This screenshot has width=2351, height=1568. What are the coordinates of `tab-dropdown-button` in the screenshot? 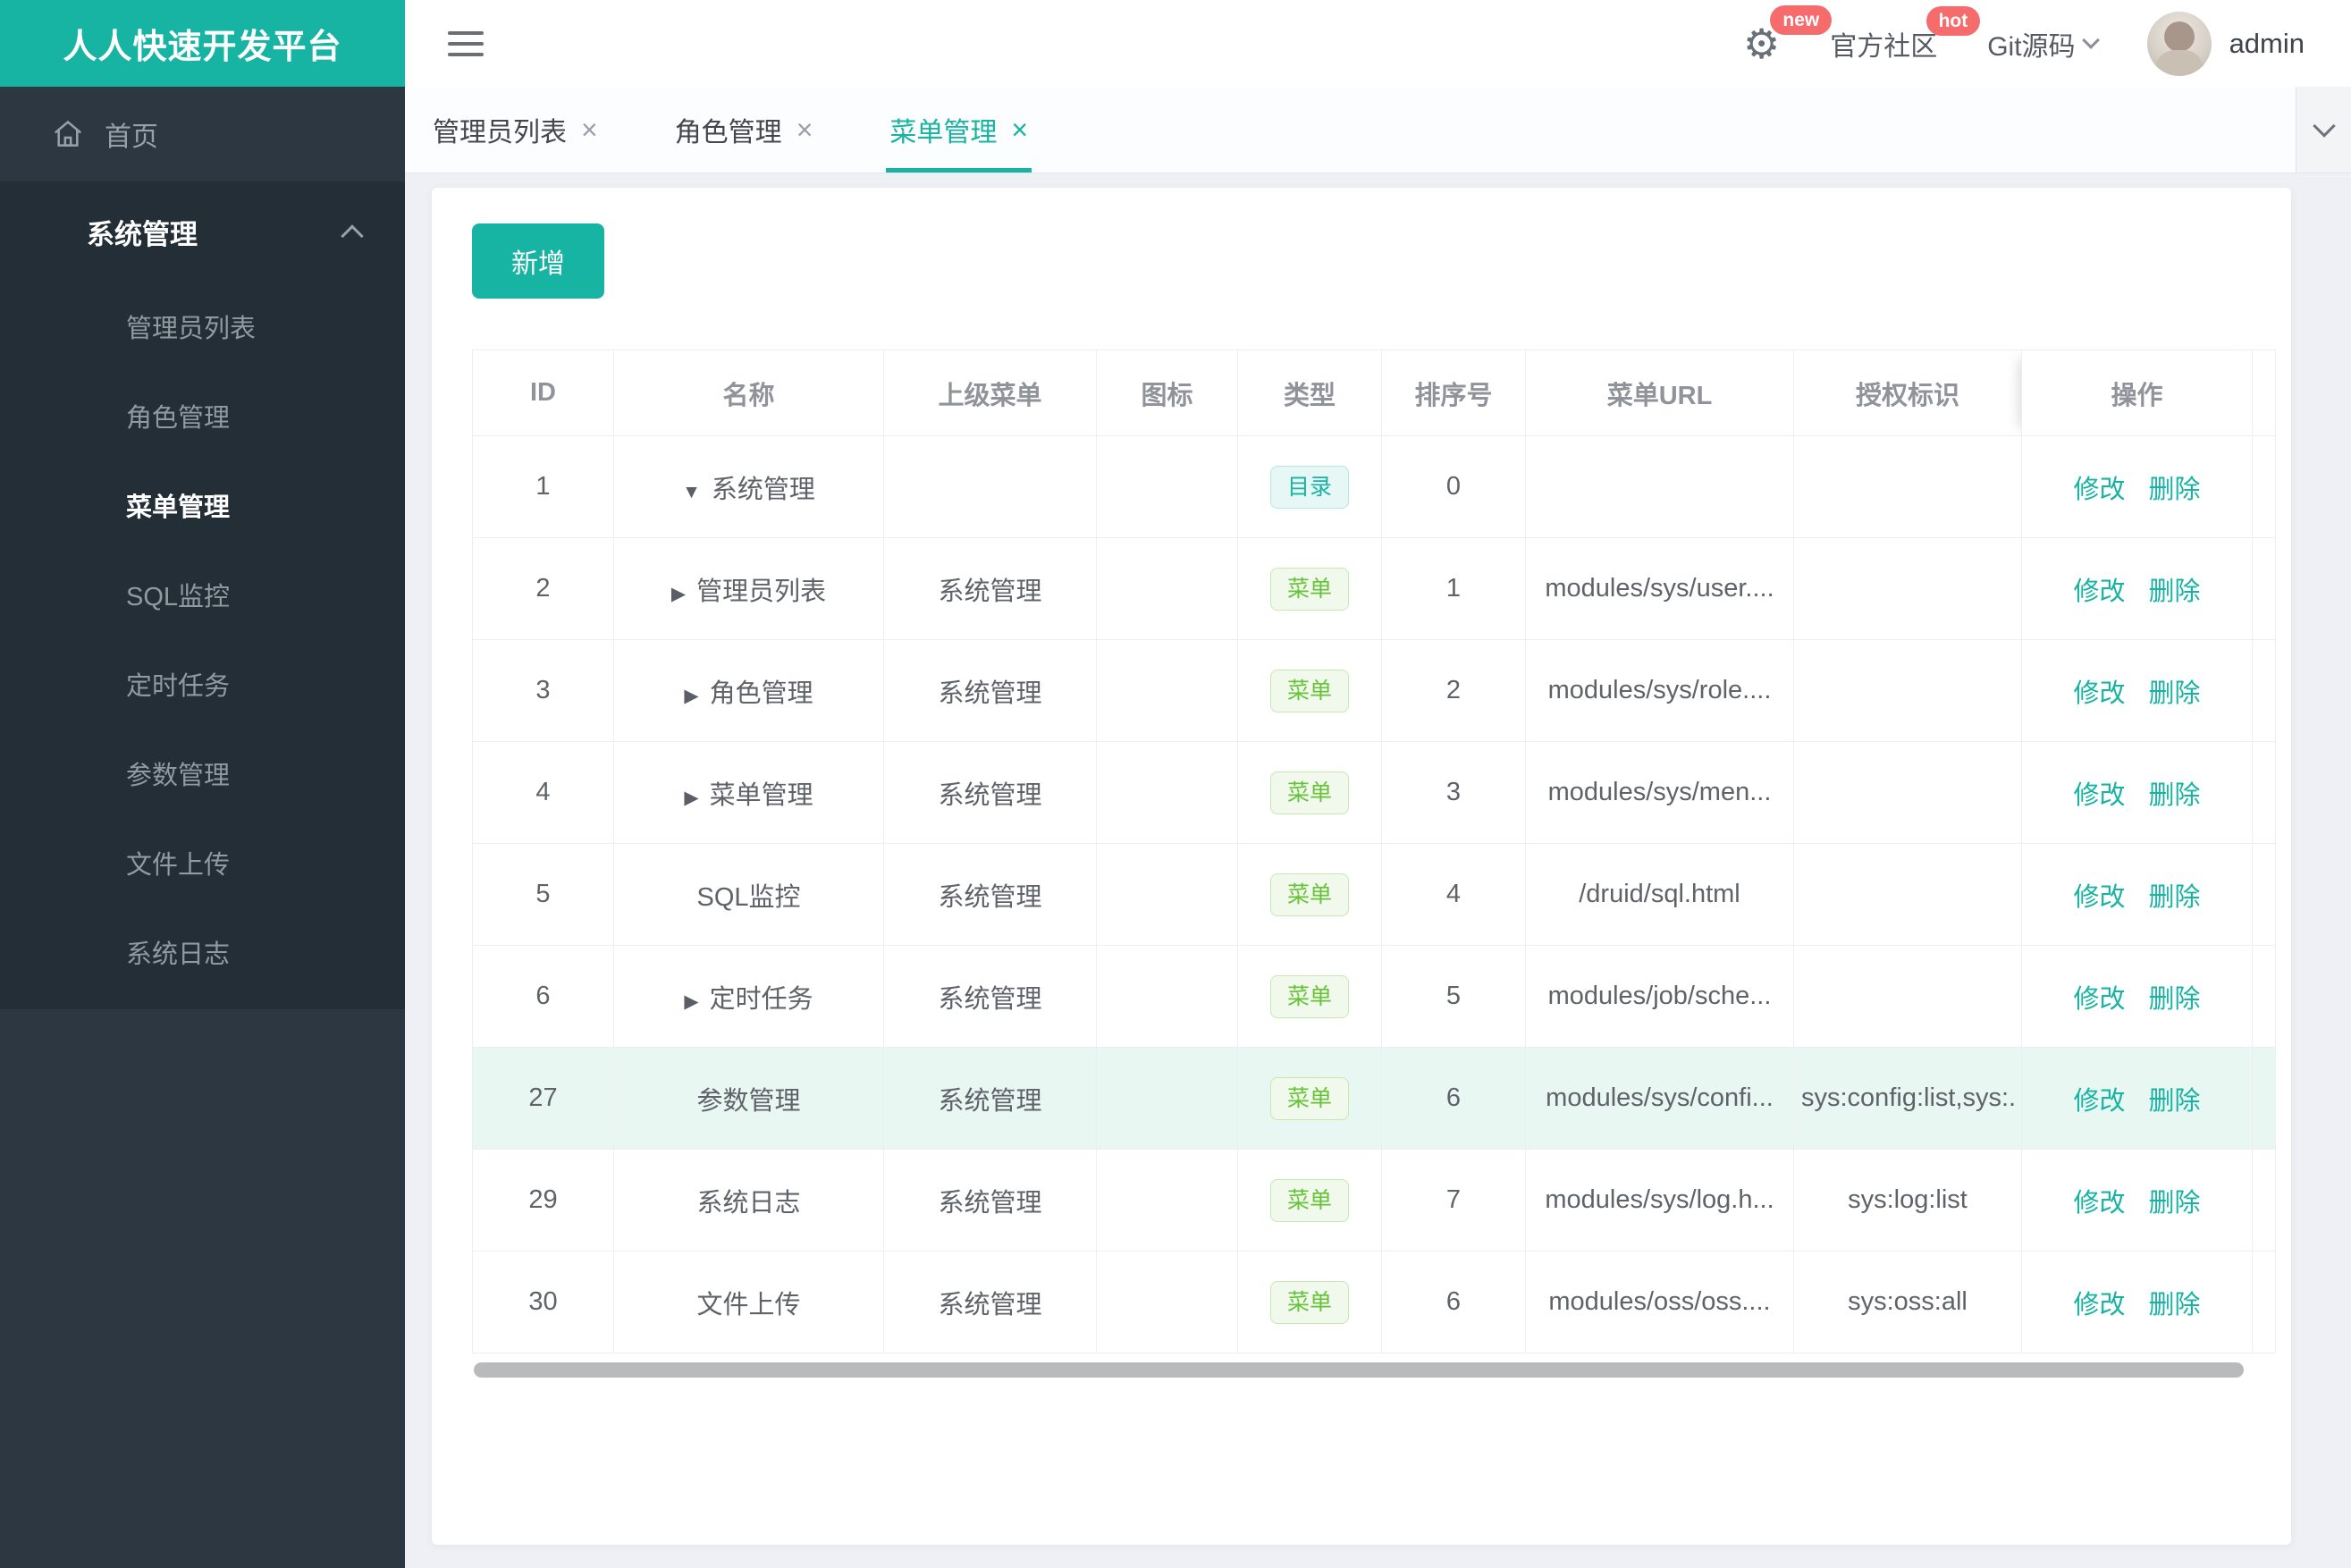 It's located at (2323, 130).